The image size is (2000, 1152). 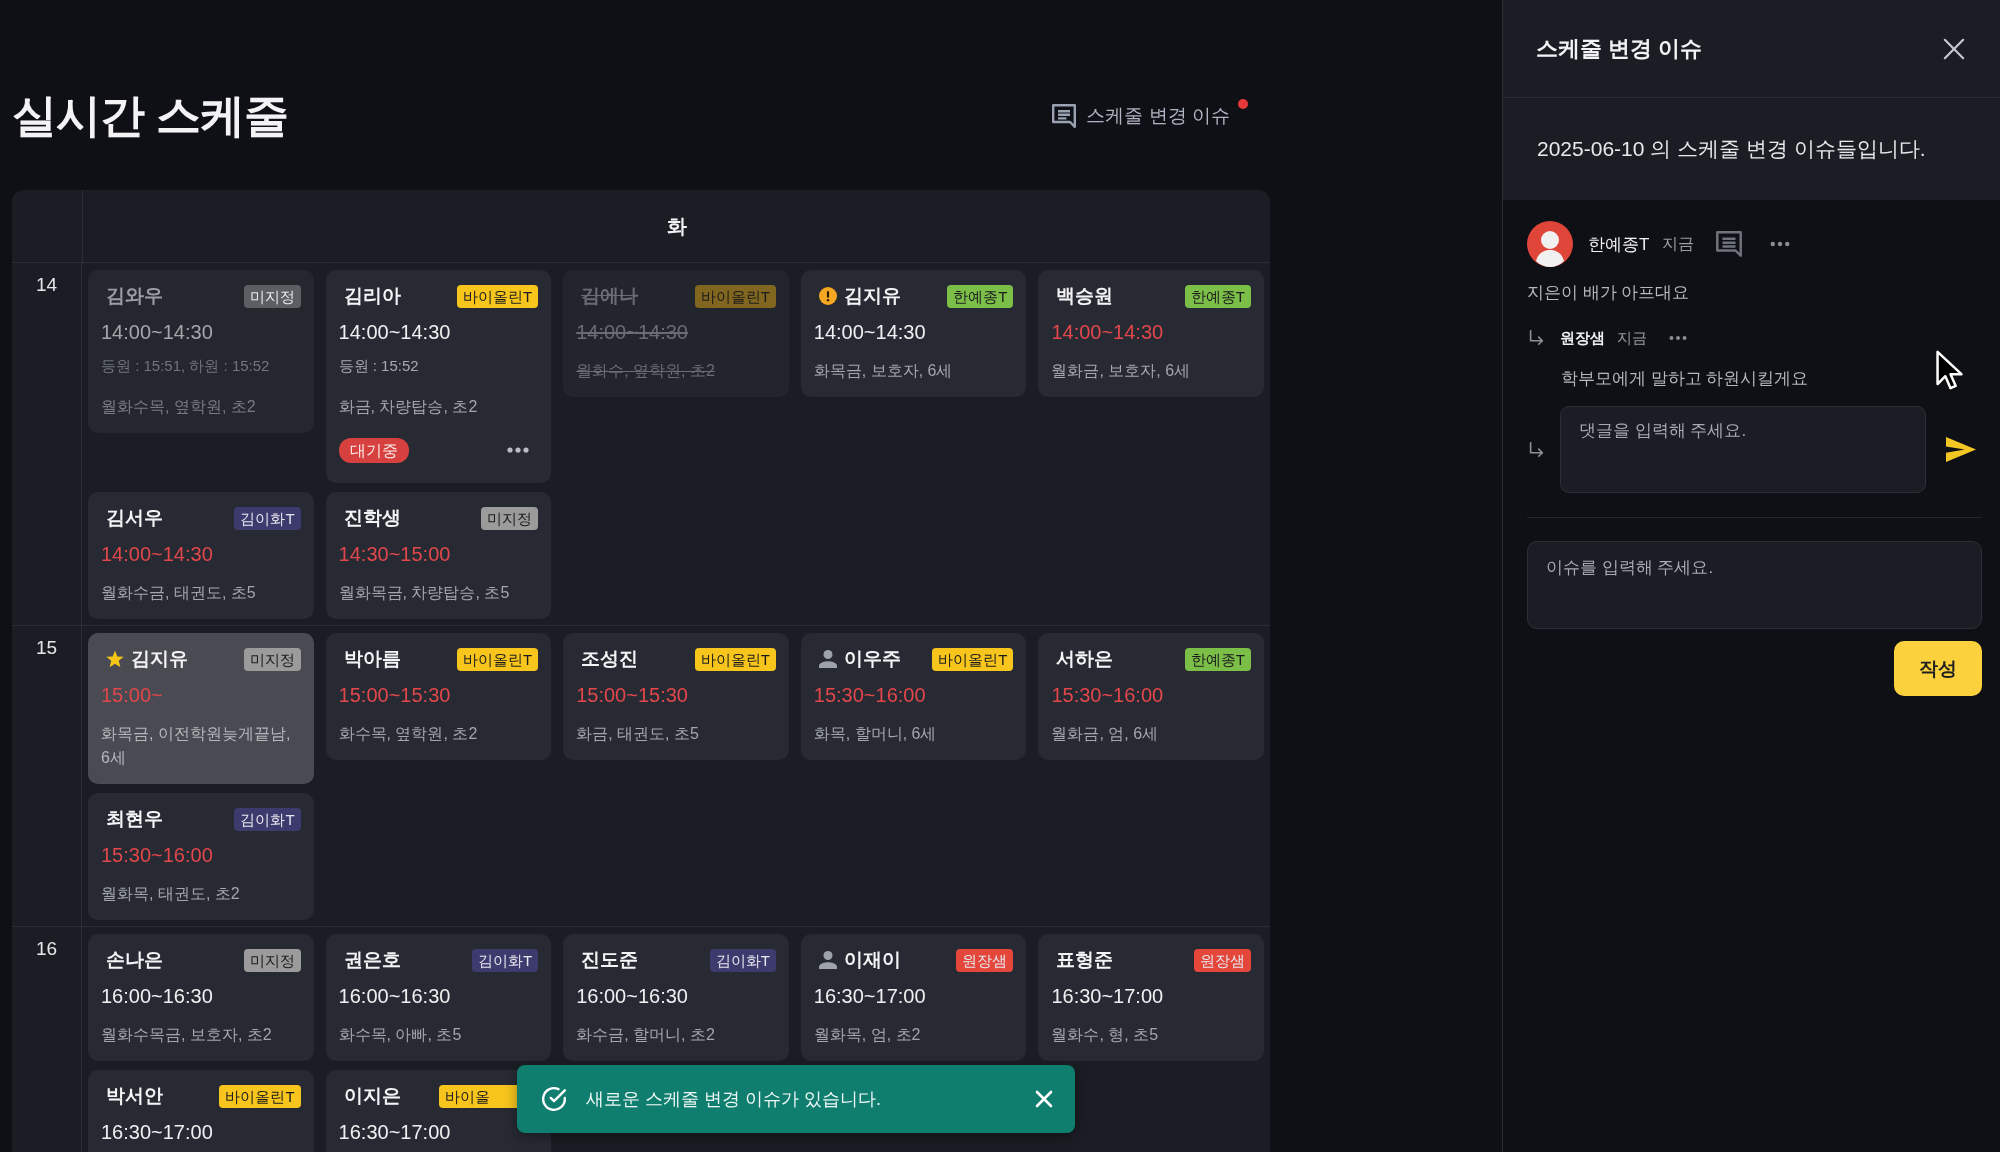 What do you see at coordinates (1085, 659) in the screenshot?
I see `student-name: 서하은` at bounding box center [1085, 659].